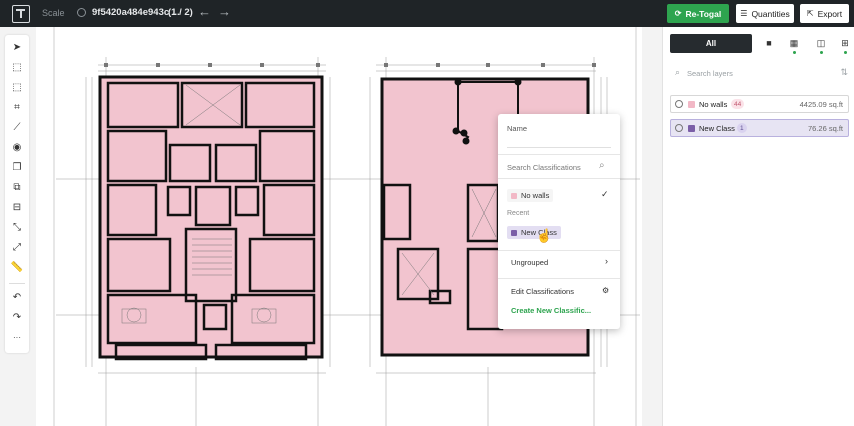 The image size is (854, 426). What do you see at coordinates (810, 13) in the screenshot?
I see `export-icon: ⇱` at bounding box center [810, 13].